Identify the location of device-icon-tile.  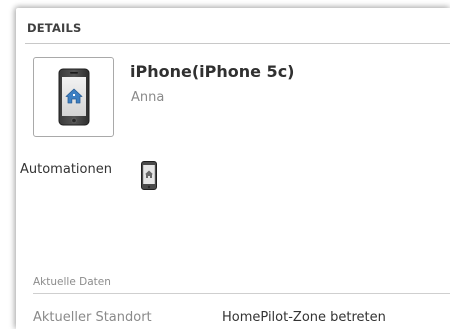
(73, 97).